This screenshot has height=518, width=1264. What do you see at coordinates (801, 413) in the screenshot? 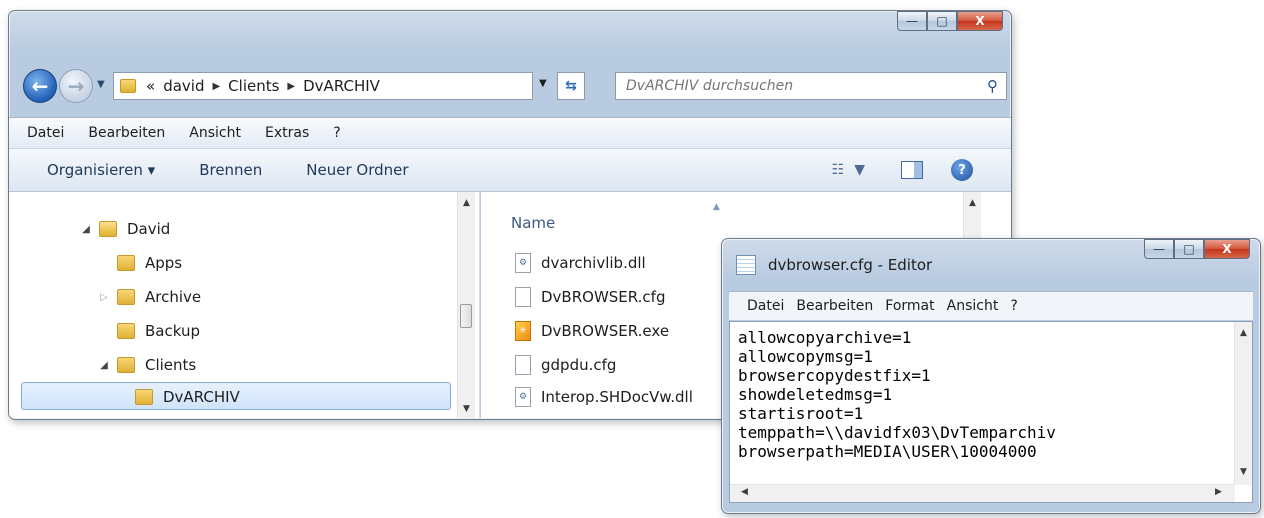
I see `text-line: startisroot=1` at bounding box center [801, 413].